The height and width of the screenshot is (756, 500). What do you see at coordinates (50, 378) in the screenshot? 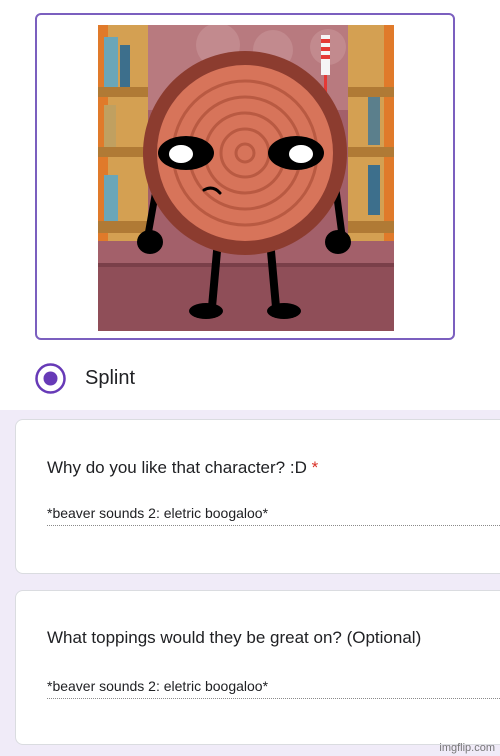
I see `radio-selected-icon` at bounding box center [50, 378].